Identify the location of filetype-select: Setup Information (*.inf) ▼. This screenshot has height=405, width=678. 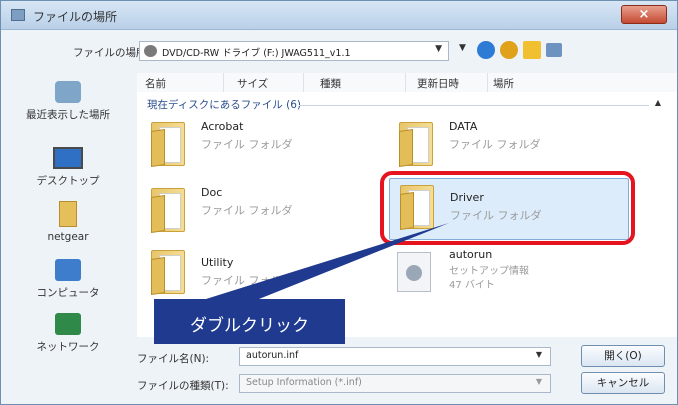
(395, 383).